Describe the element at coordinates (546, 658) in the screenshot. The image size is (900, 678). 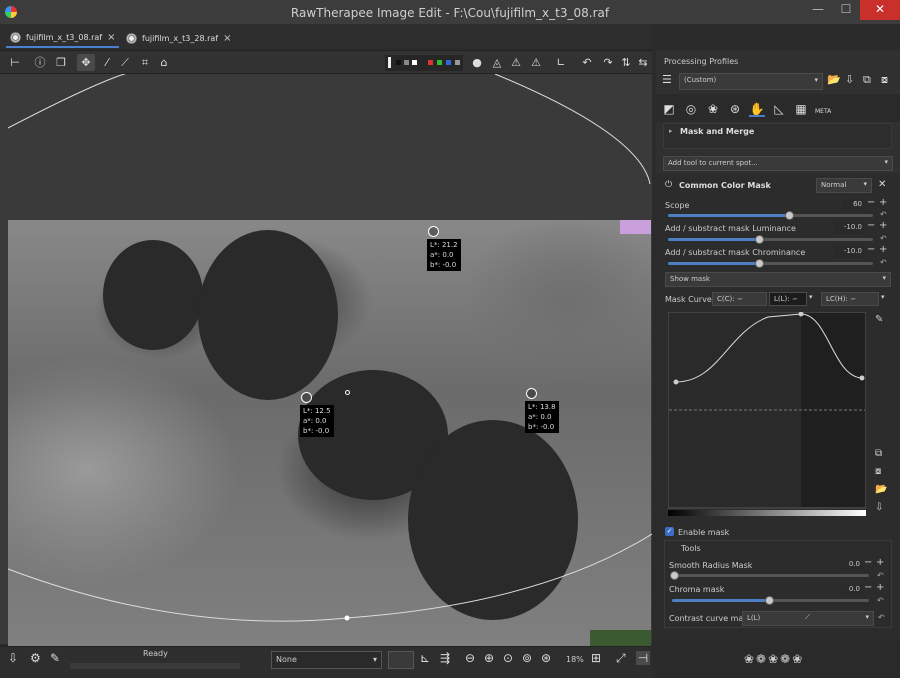
I see `zoom-100-icon: ⊛` at that location.